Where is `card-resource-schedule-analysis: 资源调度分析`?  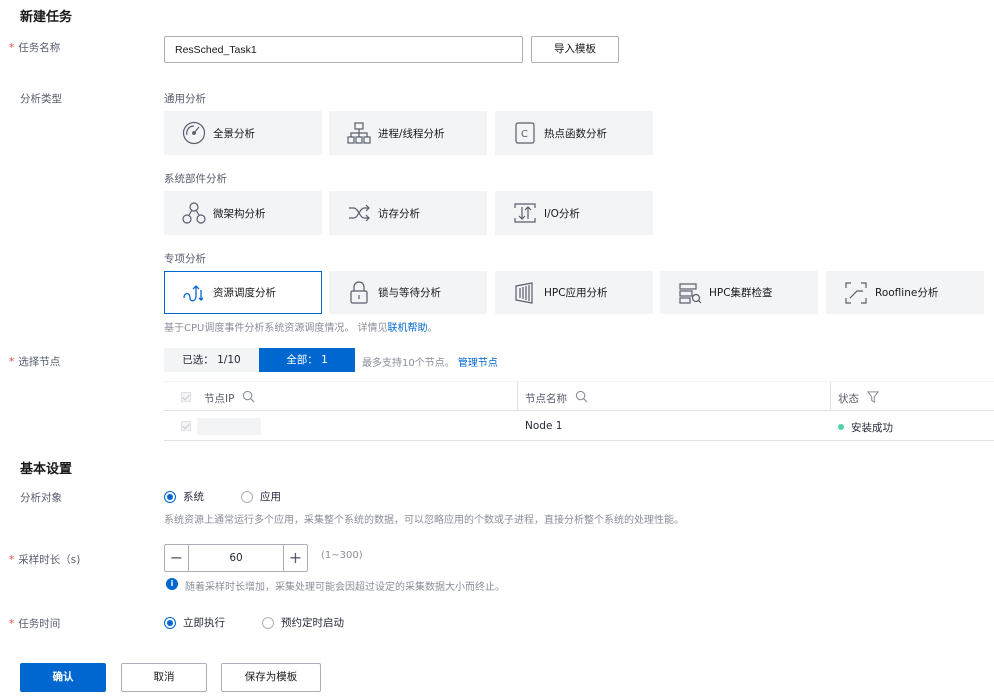 card-resource-schedule-analysis: 资源调度分析 is located at coordinates (243, 292).